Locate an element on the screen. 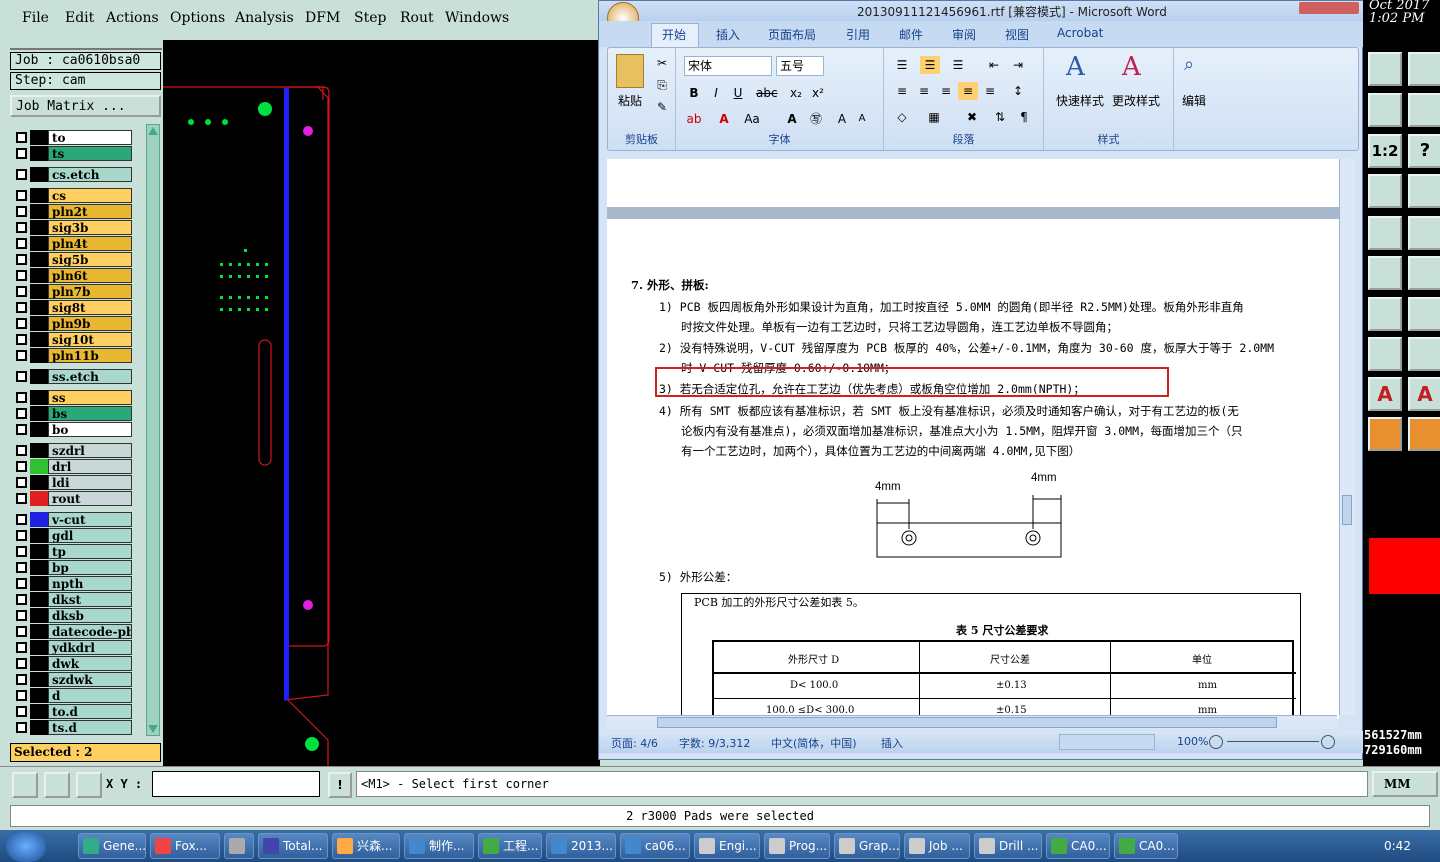  select-tool2-icon is located at coordinates (1424, 434).